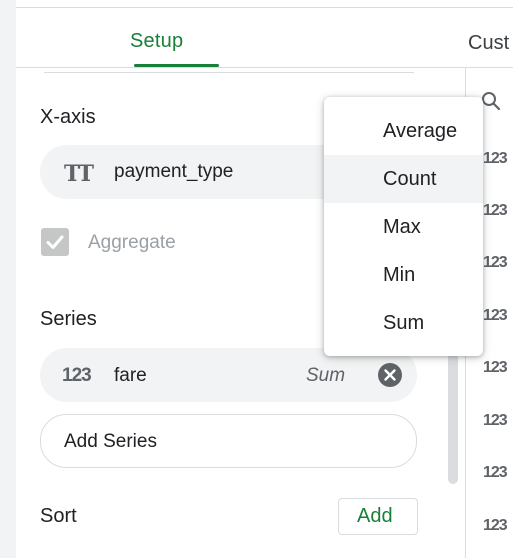 This screenshot has width=513, height=558. What do you see at coordinates (68, 117) in the screenshot?
I see `x-axis-title: X-axis` at bounding box center [68, 117].